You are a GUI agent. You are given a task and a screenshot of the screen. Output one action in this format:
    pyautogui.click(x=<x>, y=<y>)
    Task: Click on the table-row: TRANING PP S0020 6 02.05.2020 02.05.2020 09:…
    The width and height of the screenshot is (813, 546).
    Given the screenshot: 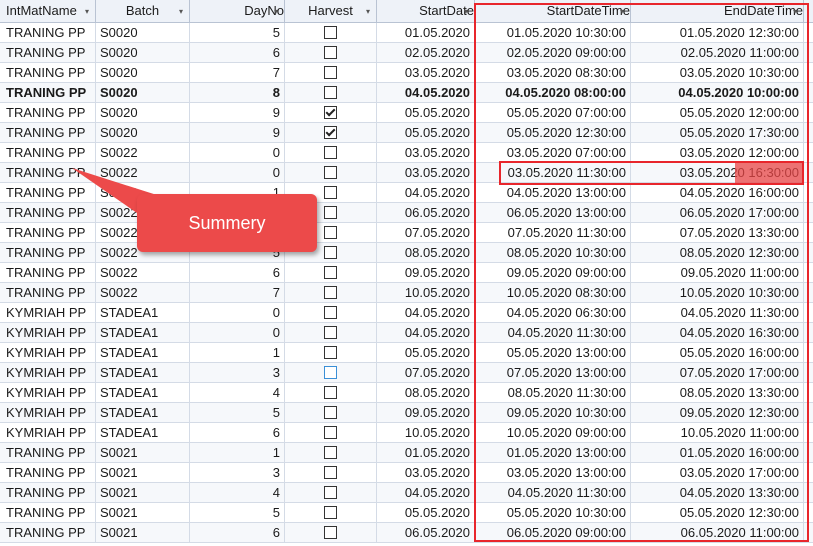 What is the action you would take?
    pyautogui.click(x=406, y=53)
    